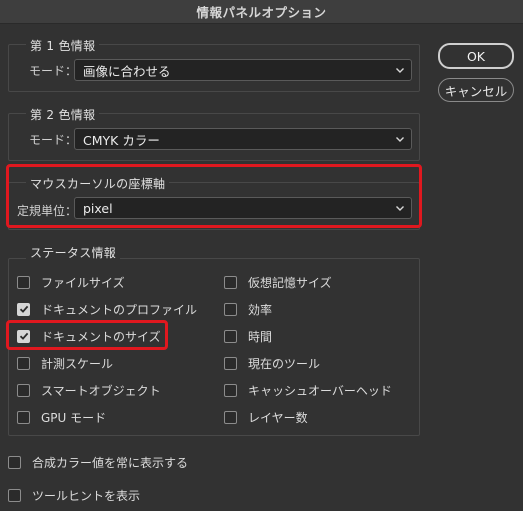 The width and height of the screenshot is (523, 511). What do you see at coordinates (98, 208) in the screenshot?
I see `ruler-unit-value: pixel` at bounding box center [98, 208].